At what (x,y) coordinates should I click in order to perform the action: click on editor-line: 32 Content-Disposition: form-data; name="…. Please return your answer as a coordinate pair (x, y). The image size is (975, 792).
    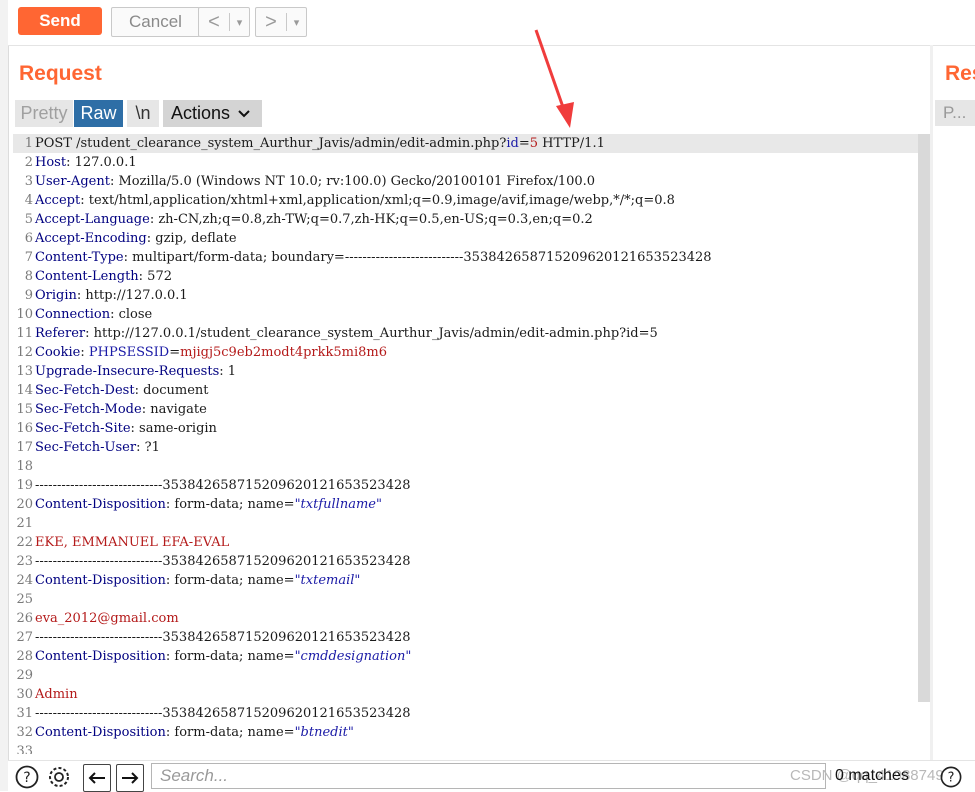
    Looking at the image, I should click on (471, 732).